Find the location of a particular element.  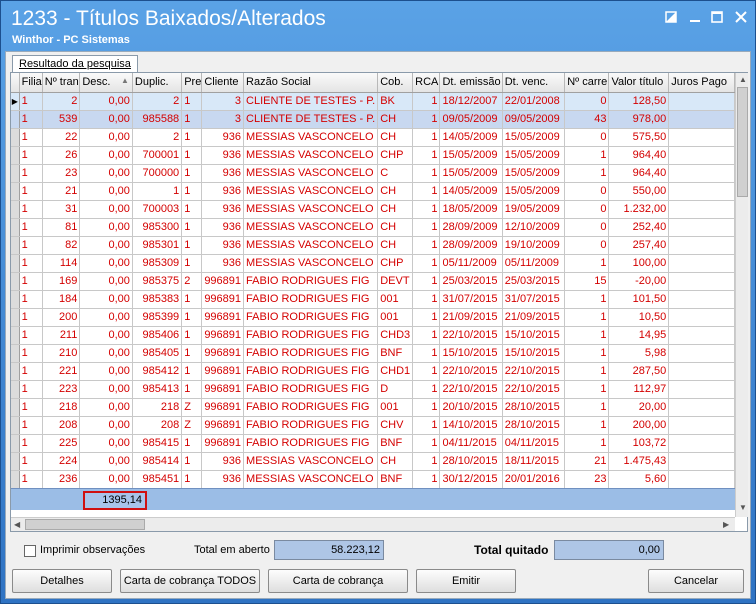

table-cell: 2 is located at coordinates (157, 101).